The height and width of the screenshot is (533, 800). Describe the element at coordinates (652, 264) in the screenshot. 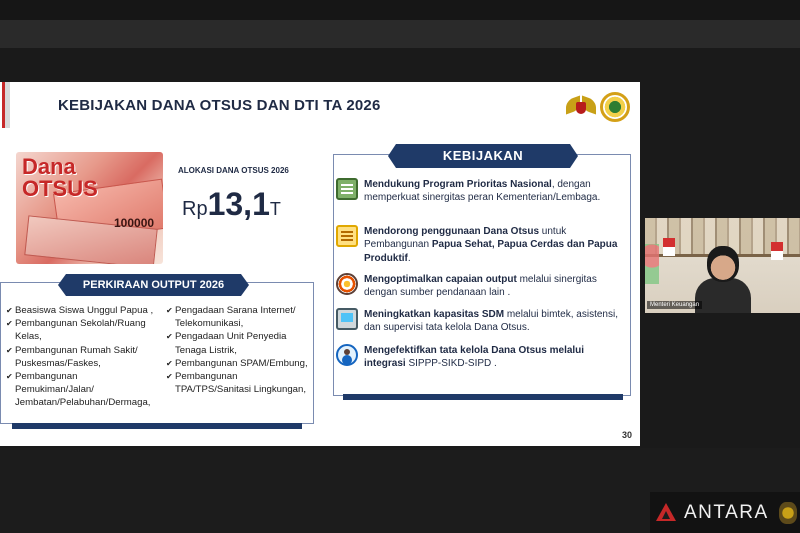

I see `flower-decoration` at that location.